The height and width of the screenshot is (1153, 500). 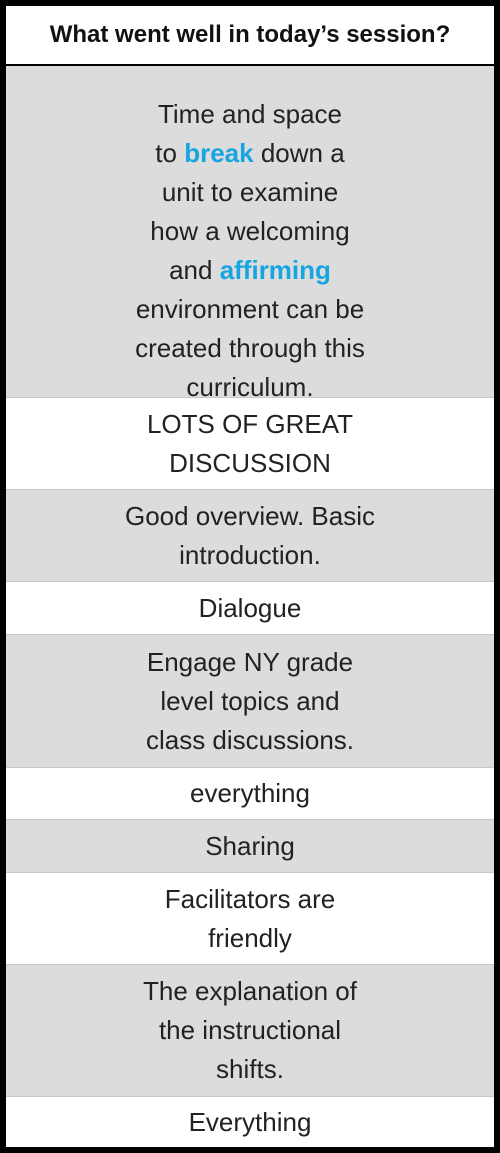 I want to click on highlight-word: affirming, so click(x=275, y=270).